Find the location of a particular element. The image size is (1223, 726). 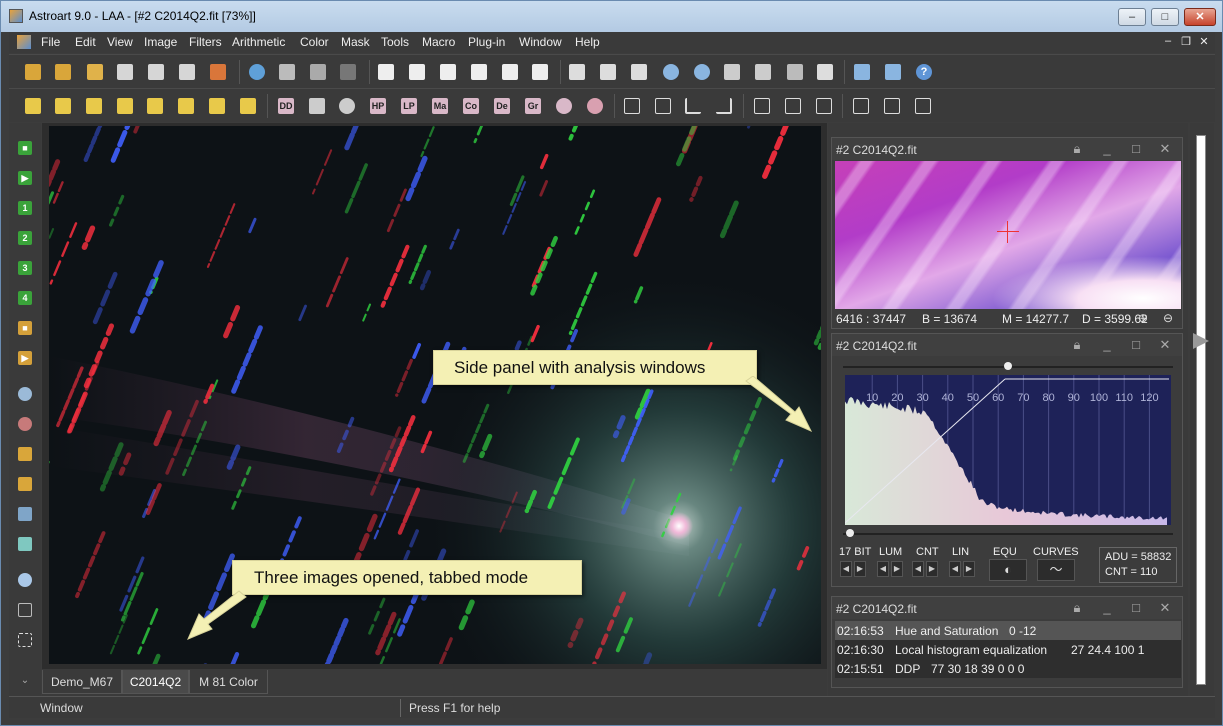

maximize-button: □ is located at coordinates (1165, 17).